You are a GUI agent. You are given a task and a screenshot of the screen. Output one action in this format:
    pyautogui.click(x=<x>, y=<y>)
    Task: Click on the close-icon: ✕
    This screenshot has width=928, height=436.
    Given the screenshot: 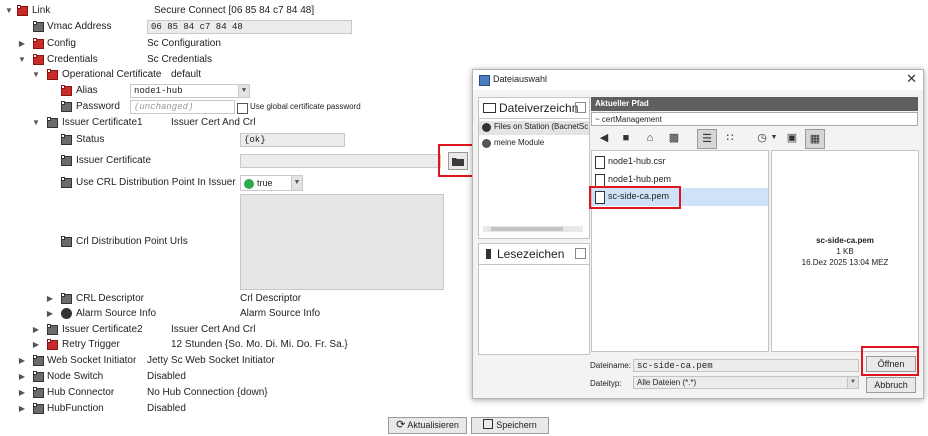 What is the action you would take?
    pyautogui.click(x=911, y=79)
    